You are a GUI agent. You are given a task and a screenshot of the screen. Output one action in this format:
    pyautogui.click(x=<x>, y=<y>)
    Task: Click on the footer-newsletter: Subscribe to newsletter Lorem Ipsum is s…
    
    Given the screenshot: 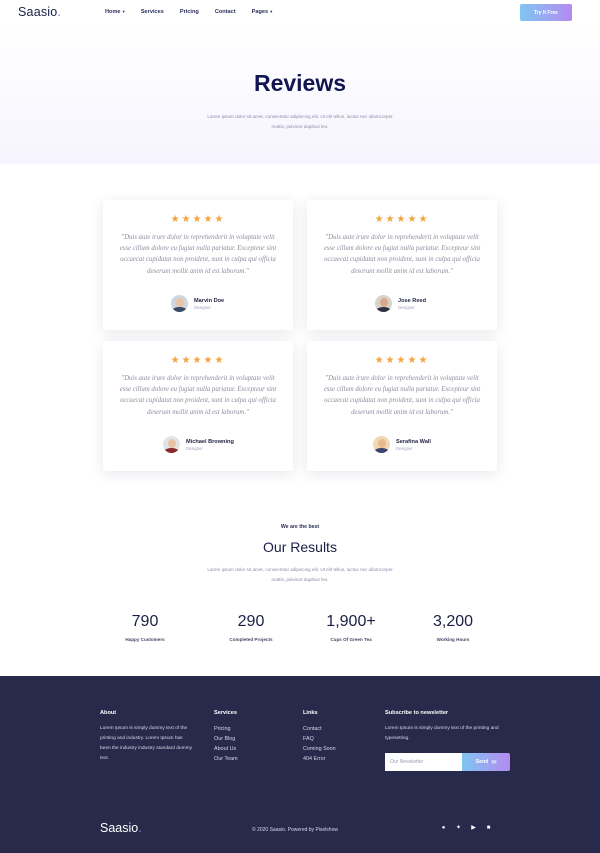 What is the action you would take?
    pyautogui.click(x=445, y=727)
    